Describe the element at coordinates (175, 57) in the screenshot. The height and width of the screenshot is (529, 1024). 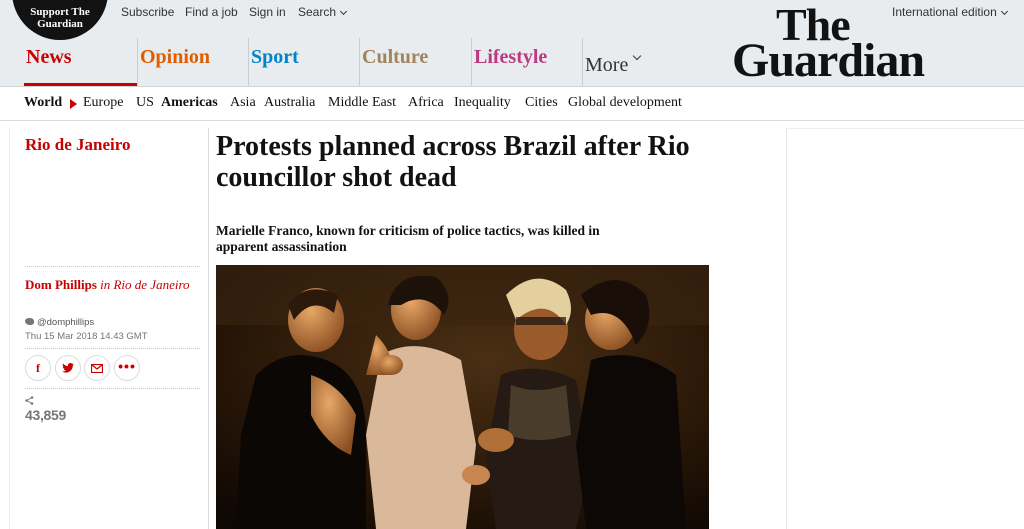
I see `pillar-opinion-label: Opinion` at that location.